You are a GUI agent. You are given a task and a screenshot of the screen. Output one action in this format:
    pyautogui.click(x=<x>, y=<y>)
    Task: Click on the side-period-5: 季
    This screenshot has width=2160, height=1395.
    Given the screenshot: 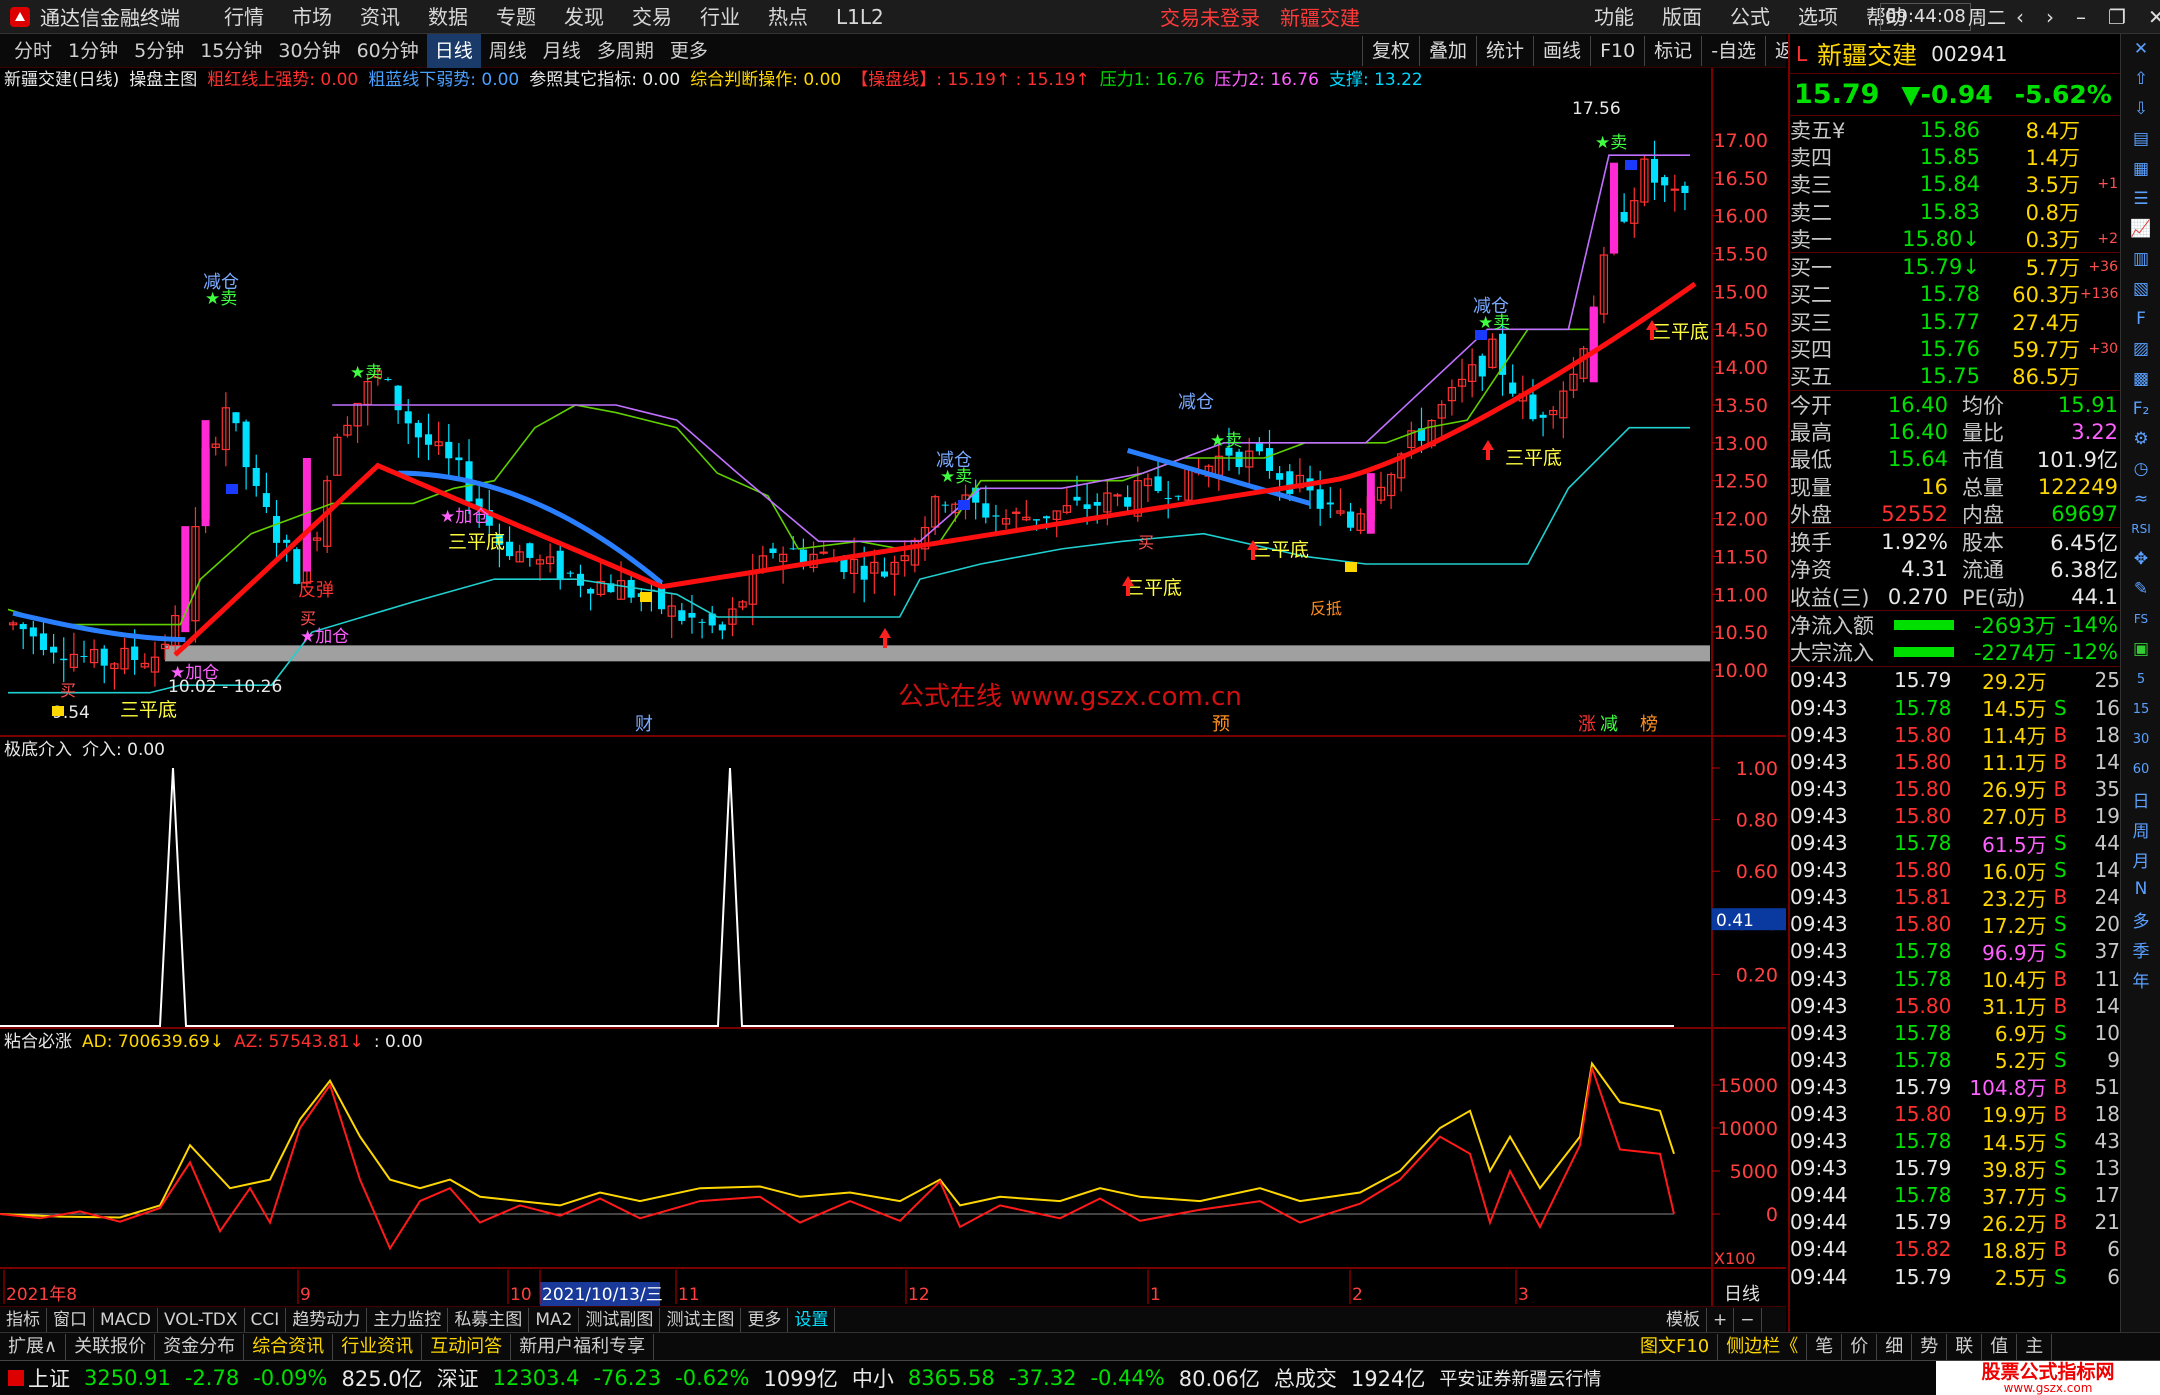 What is the action you would take?
    pyautogui.click(x=2140, y=949)
    